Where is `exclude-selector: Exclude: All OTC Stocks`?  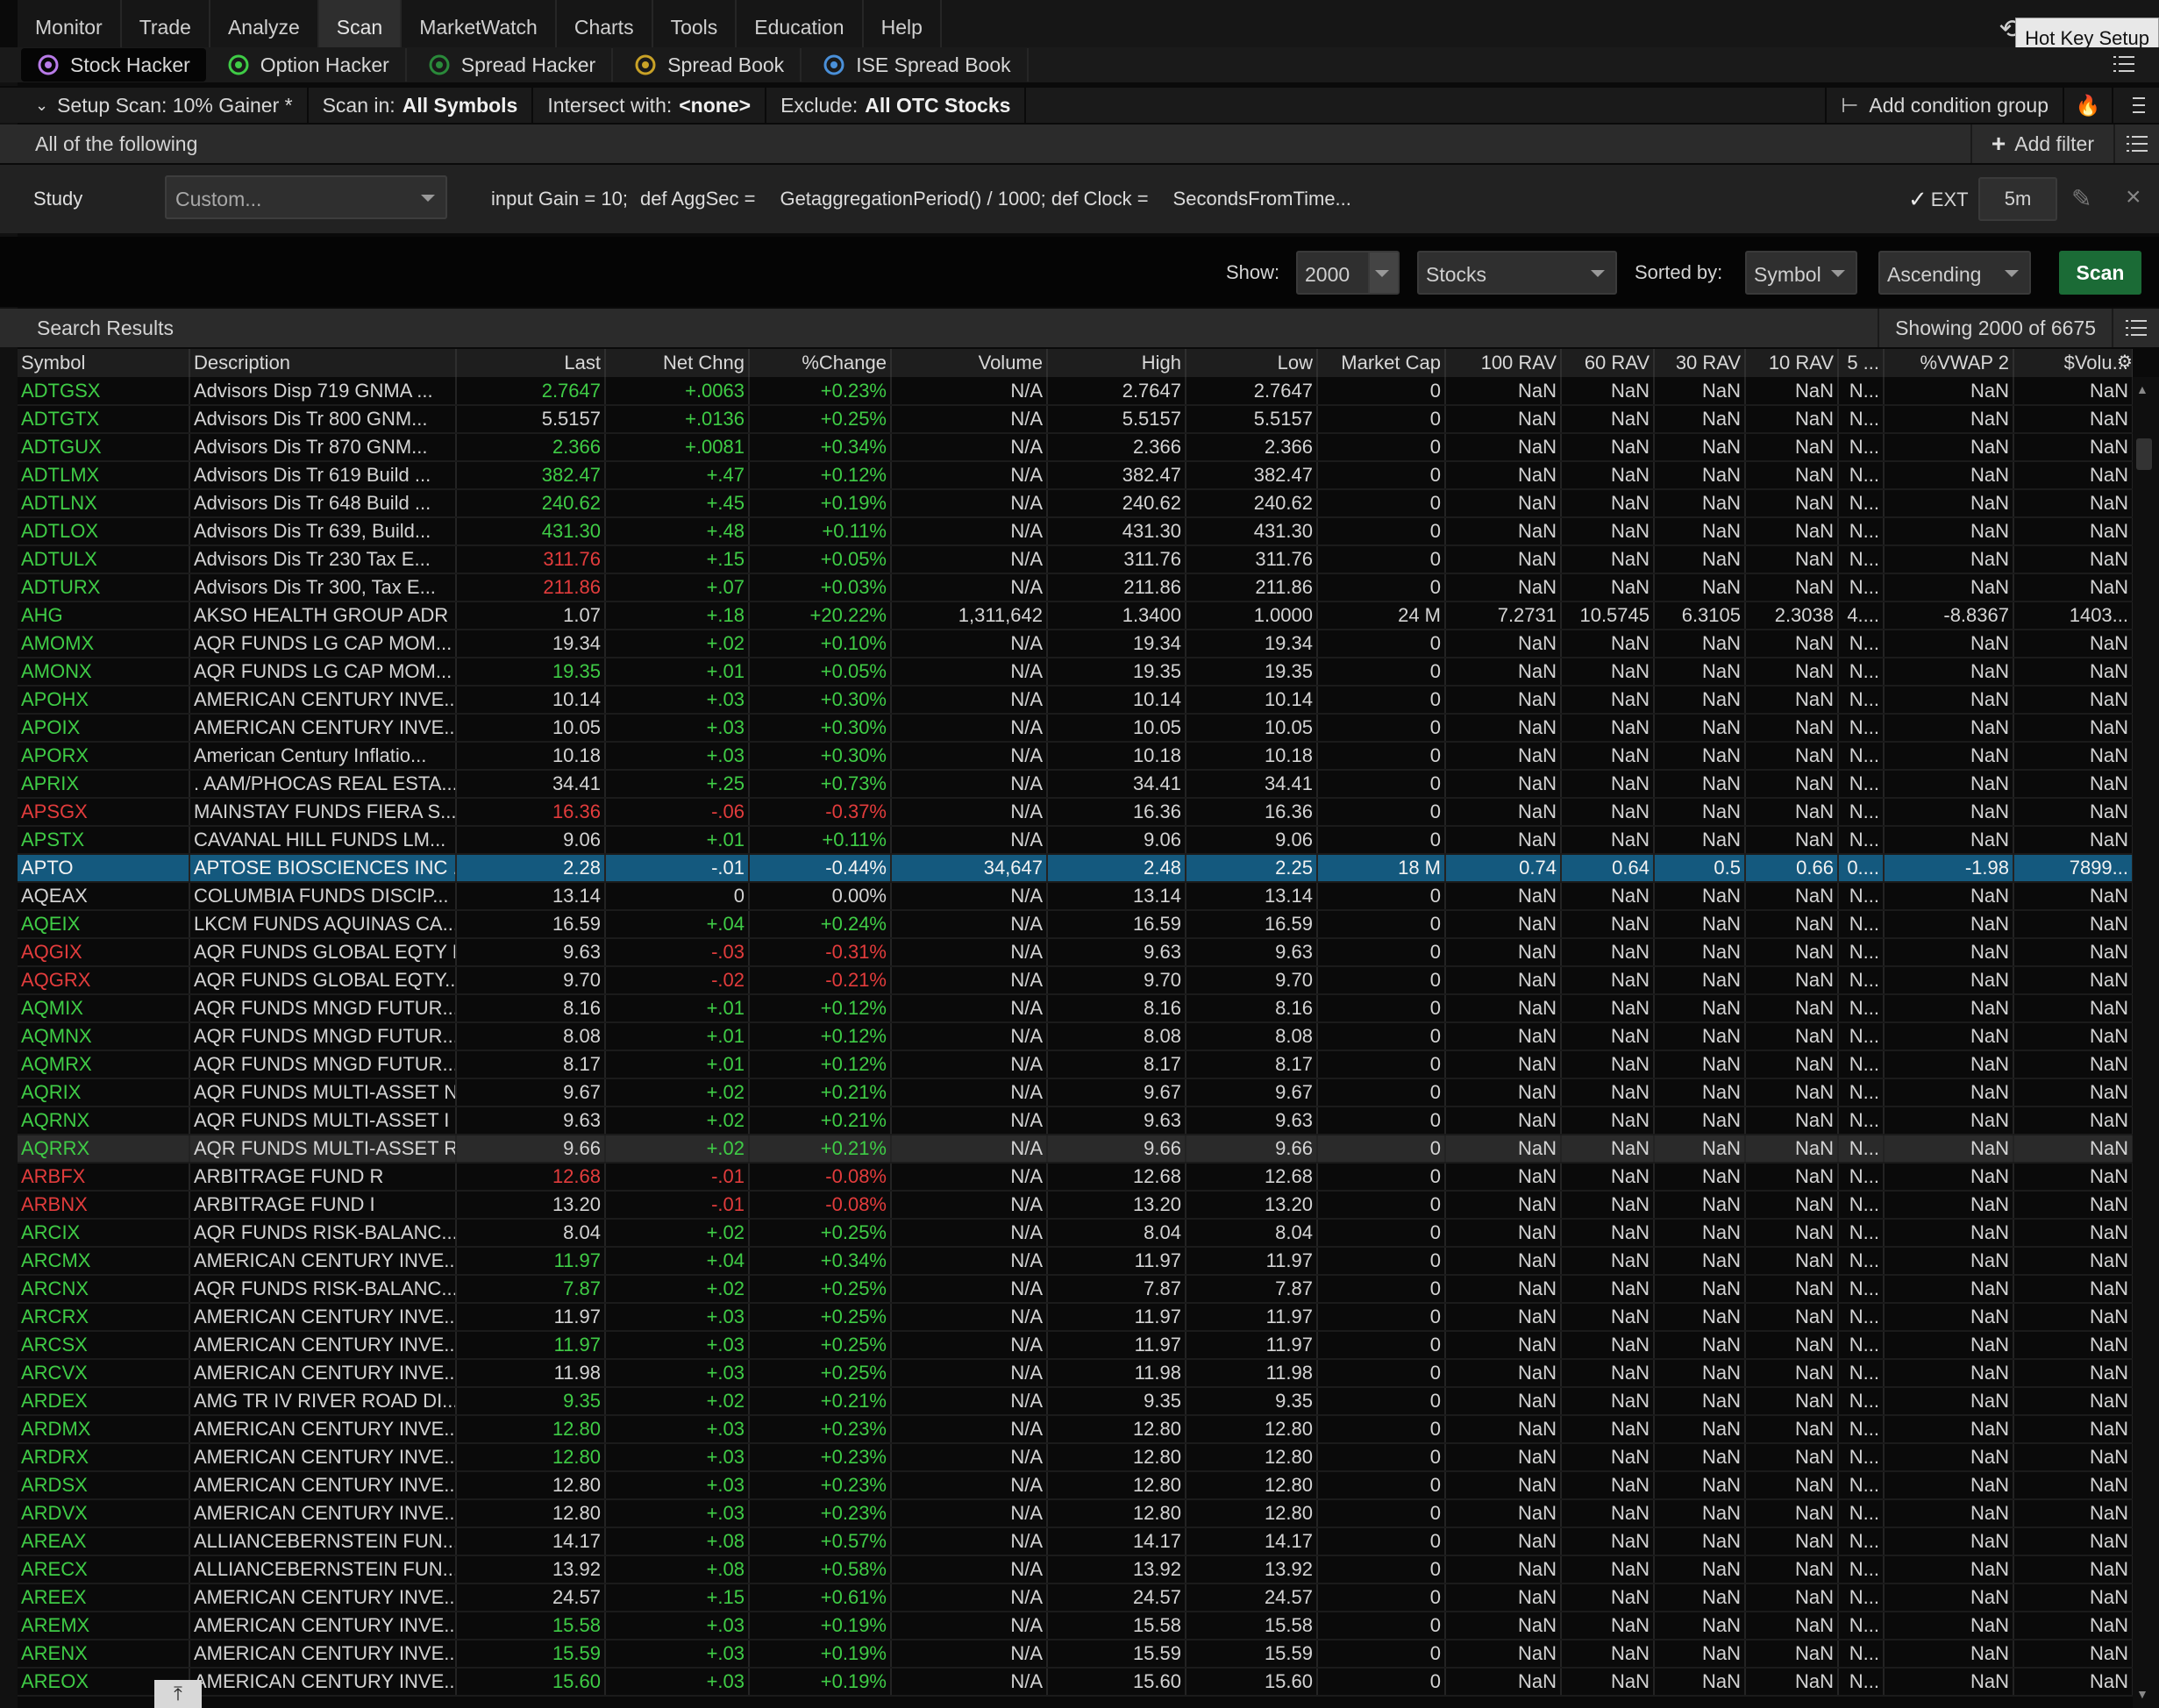 exclude-selector: Exclude: All OTC Stocks is located at coordinates (896, 105).